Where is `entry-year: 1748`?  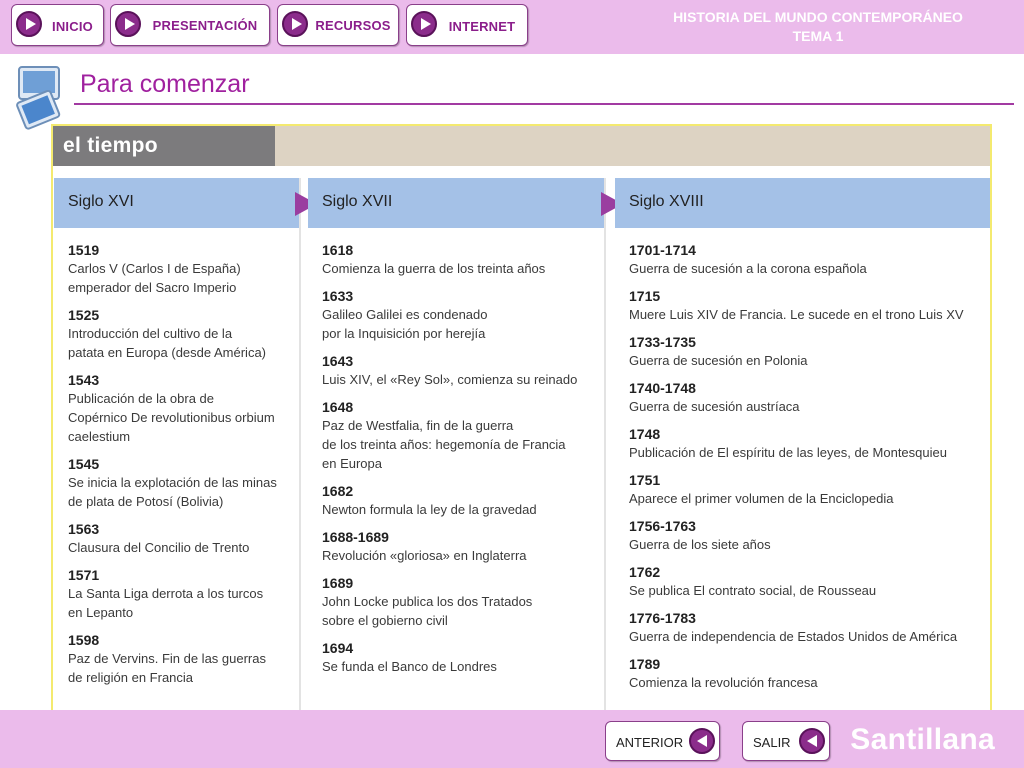
entry-year: 1748 is located at coordinates (645, 434).